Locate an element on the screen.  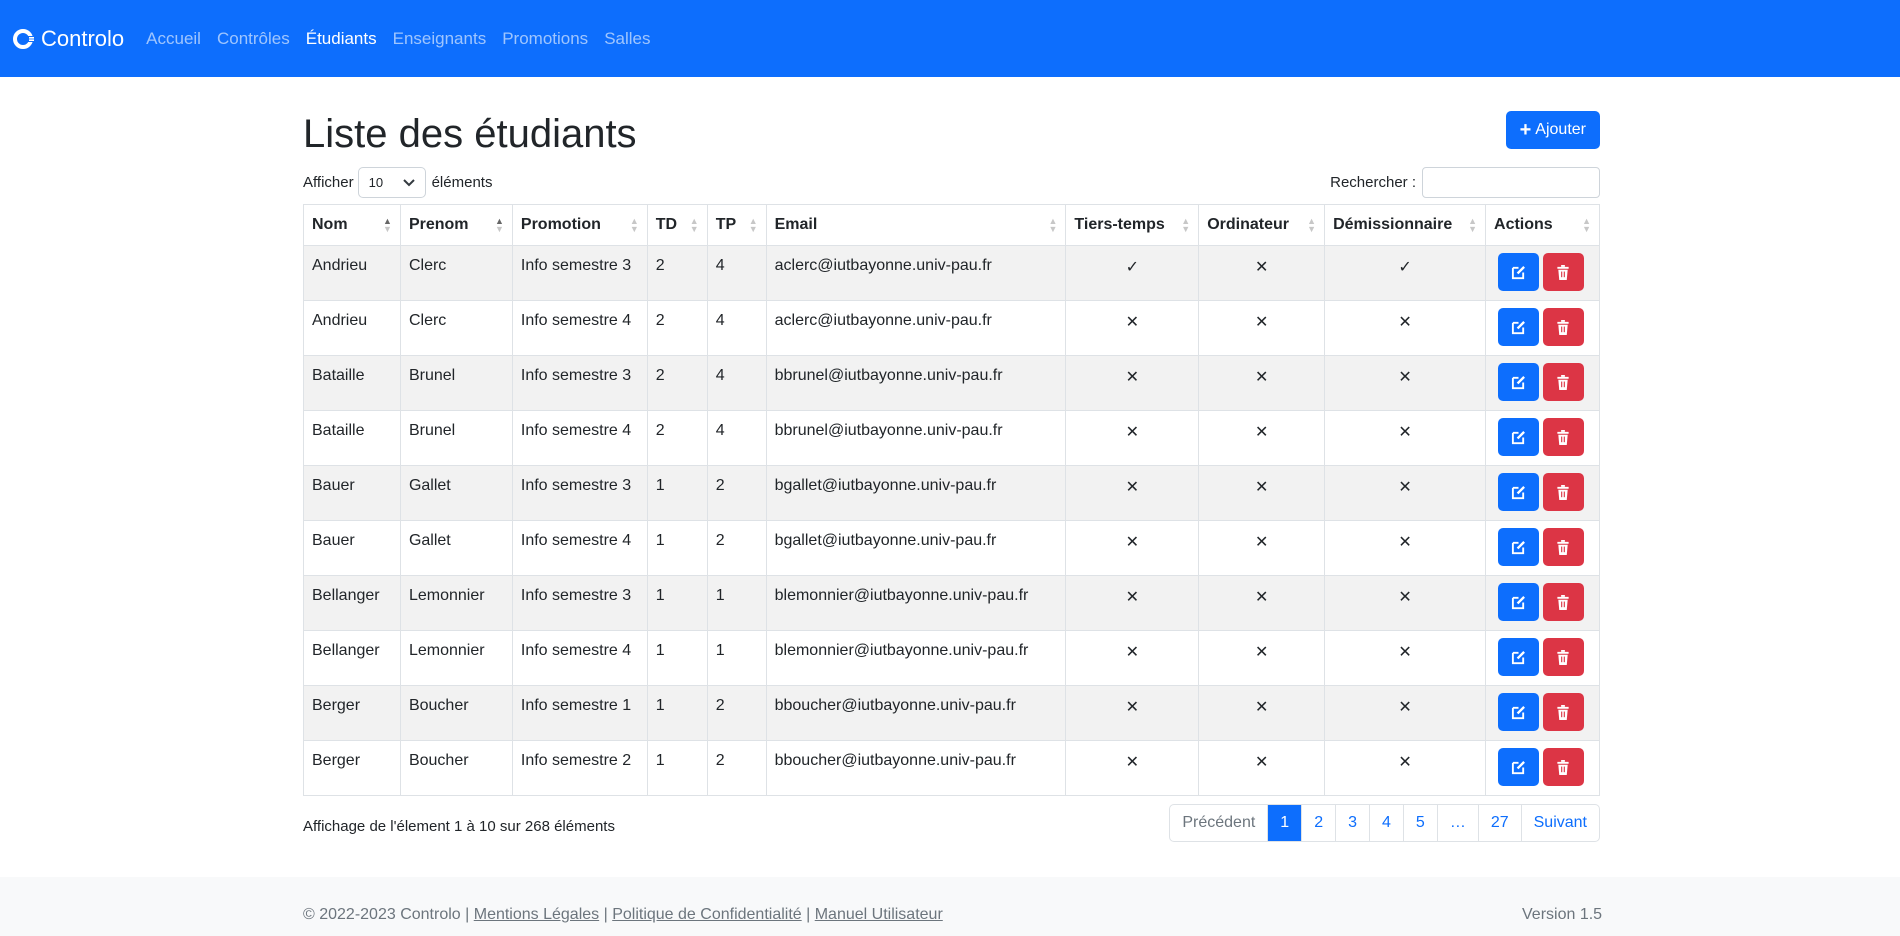
add-button-label: Ajouter is located at coordinates (1560, 129).